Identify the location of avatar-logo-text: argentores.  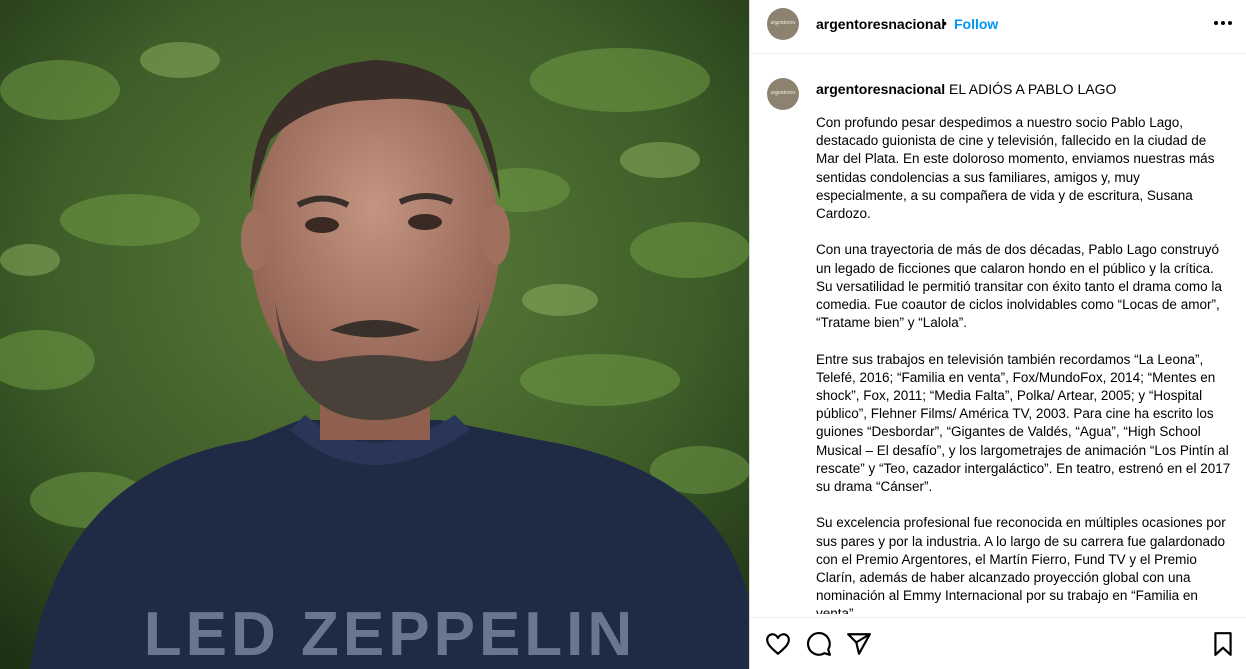
(783, 23).